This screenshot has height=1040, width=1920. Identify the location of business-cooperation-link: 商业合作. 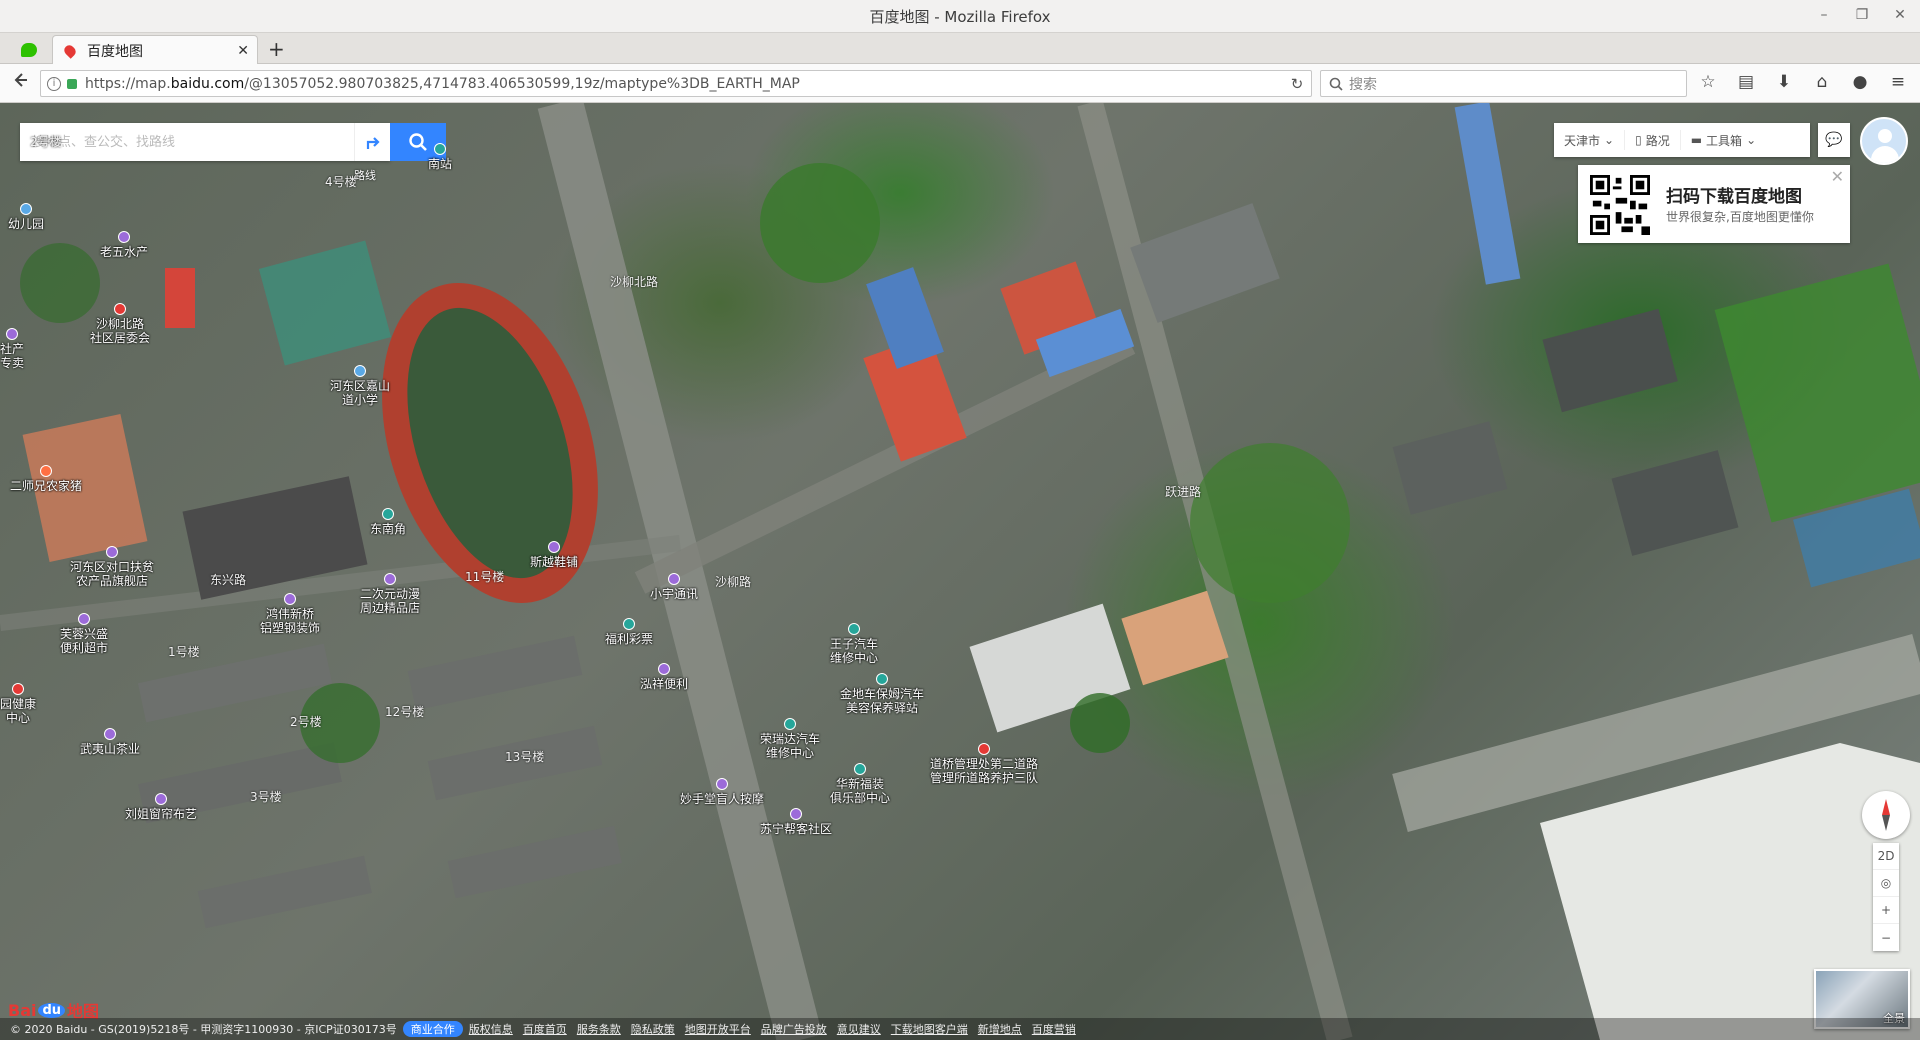
(432, 1029).